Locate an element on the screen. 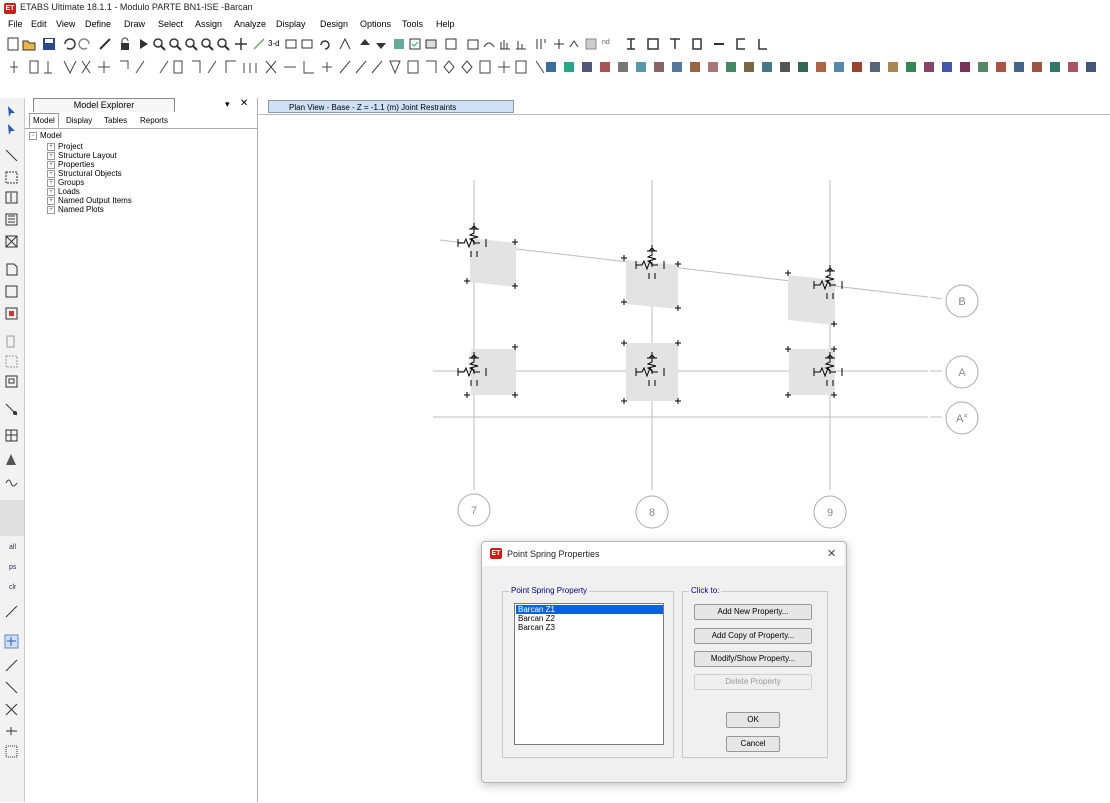 The image size is (1110, 803). menu-display: Display is located at coordinates (291, 24).